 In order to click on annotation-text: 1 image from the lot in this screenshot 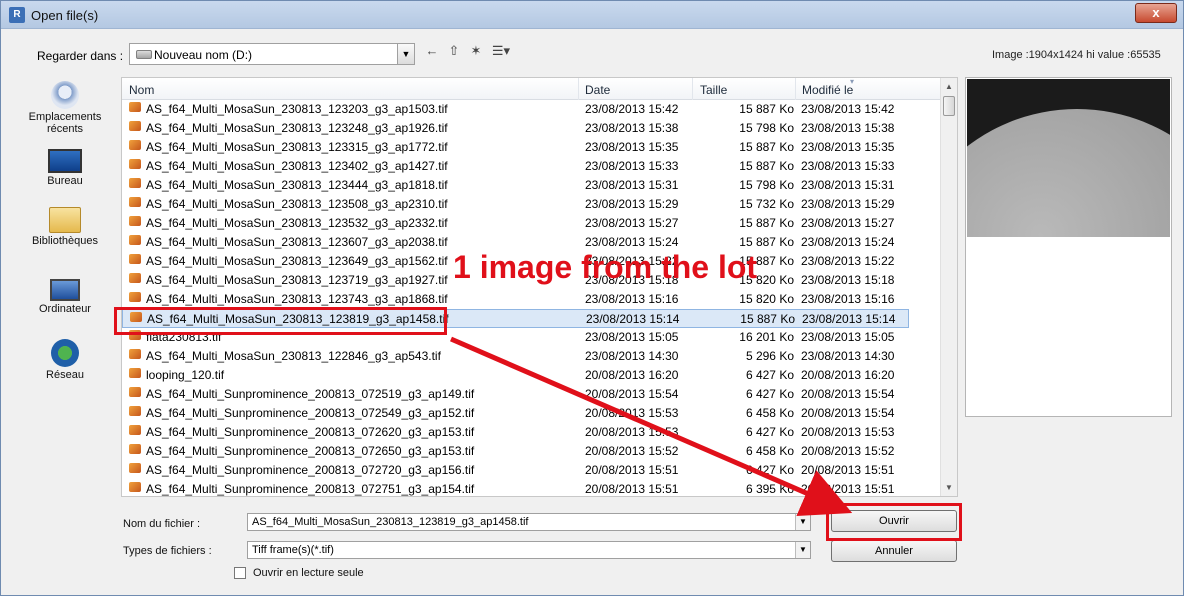, I will do `click(605, 267)`.